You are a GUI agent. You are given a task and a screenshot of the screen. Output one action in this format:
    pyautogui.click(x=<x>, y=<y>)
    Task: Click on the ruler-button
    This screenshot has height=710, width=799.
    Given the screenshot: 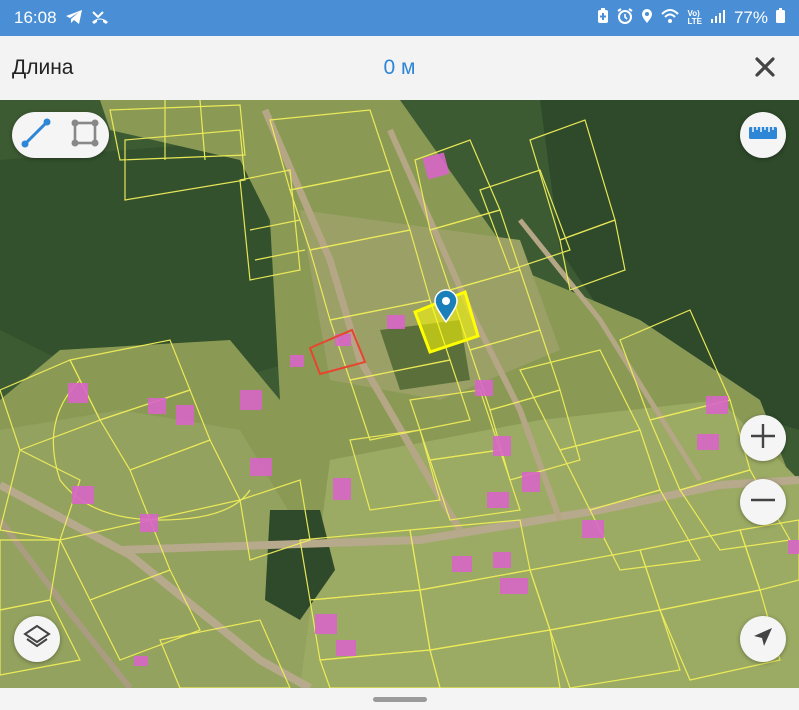 What is the action you would take?
    pyautogui.click(x=763, y=135)
    